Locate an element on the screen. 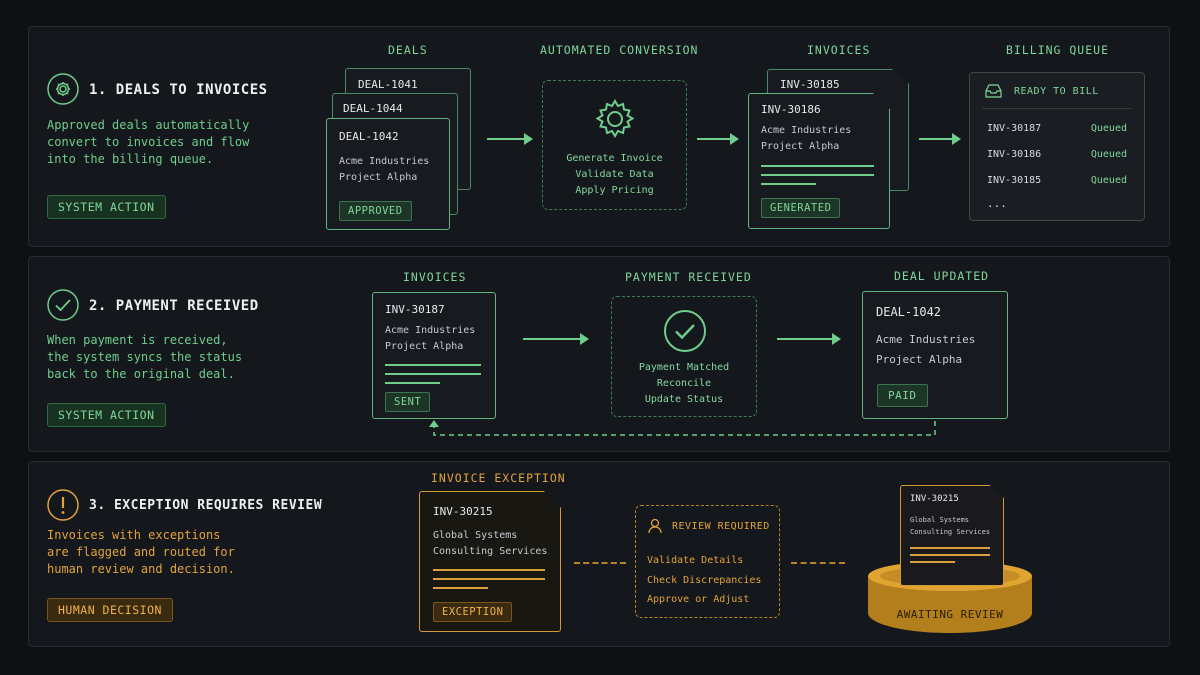 The height and width of the screenshot is (675, 1200). warning-icon is located at coordinates (63, 505).